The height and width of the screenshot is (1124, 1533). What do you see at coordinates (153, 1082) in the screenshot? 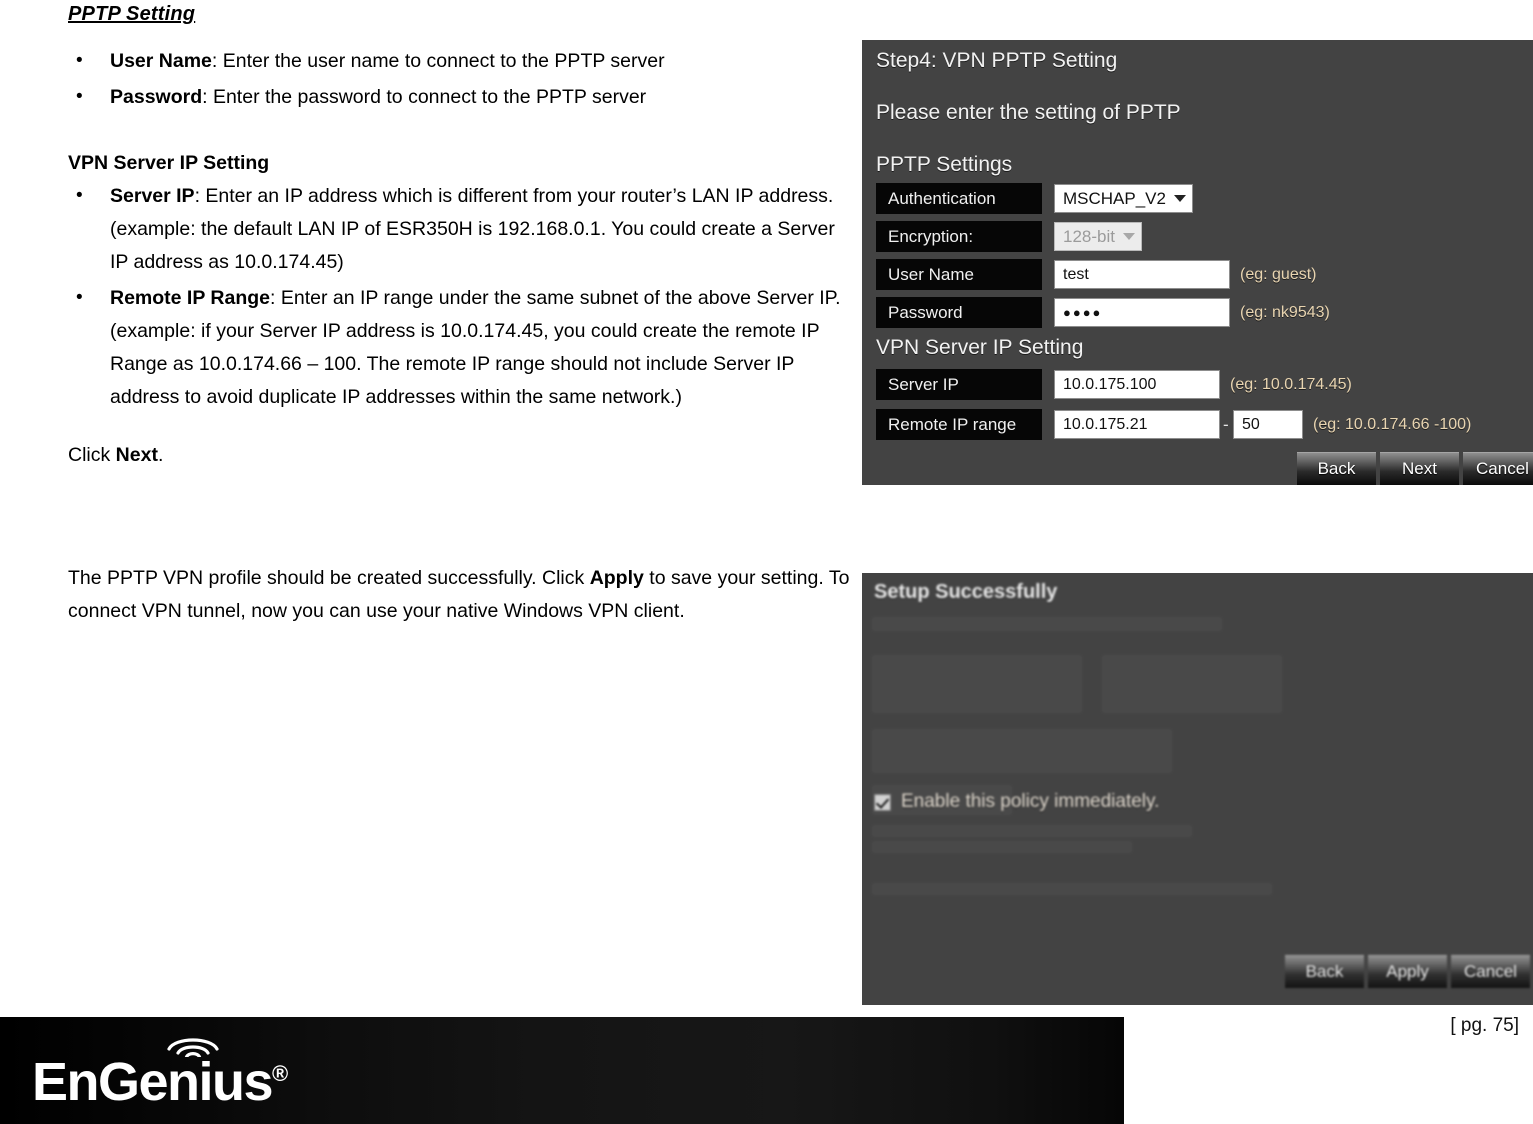
I see `engenius-logo-text: EnGenius` at bounding box center [153, 1082].